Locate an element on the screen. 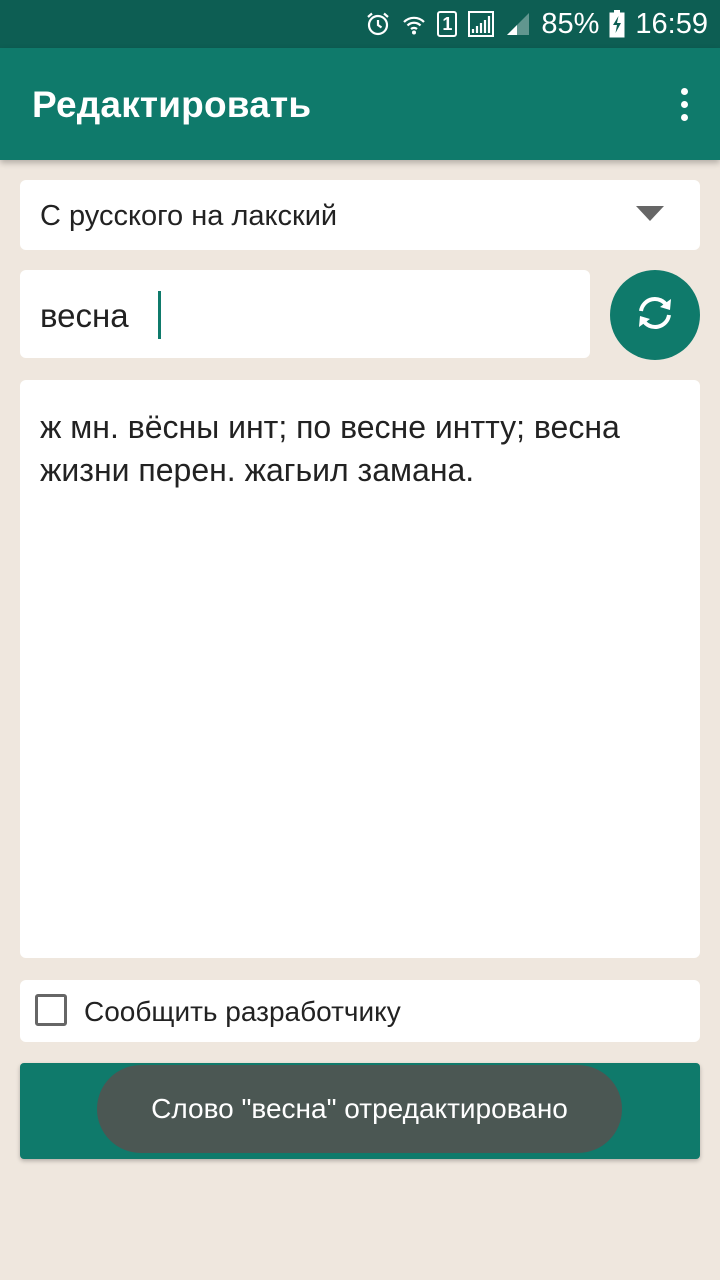 The width and height of the screenshot is (720, 1280). report-label: Сообщить разработчику is located at coordinates (242, 1011).